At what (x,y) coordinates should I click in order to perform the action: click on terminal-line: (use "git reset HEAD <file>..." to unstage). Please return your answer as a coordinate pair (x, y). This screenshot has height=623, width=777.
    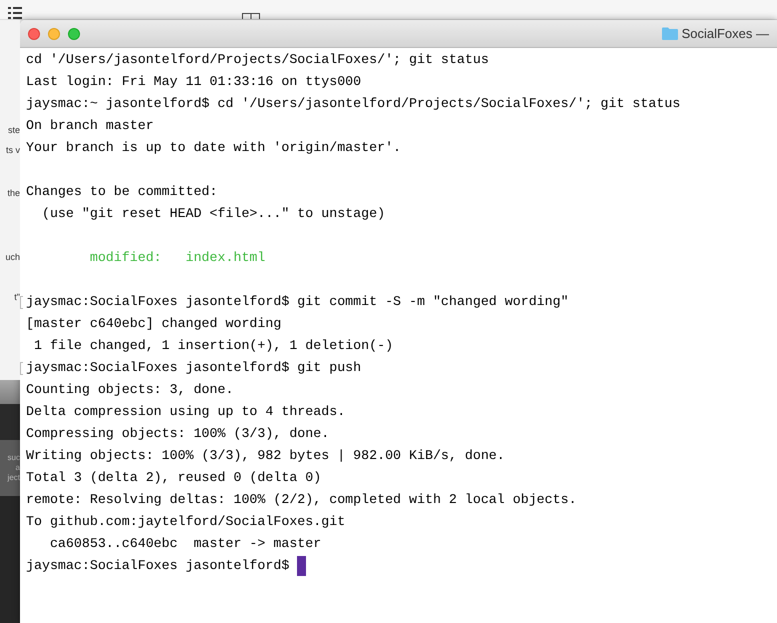
    Looking at the image, I should click on (213, 213).